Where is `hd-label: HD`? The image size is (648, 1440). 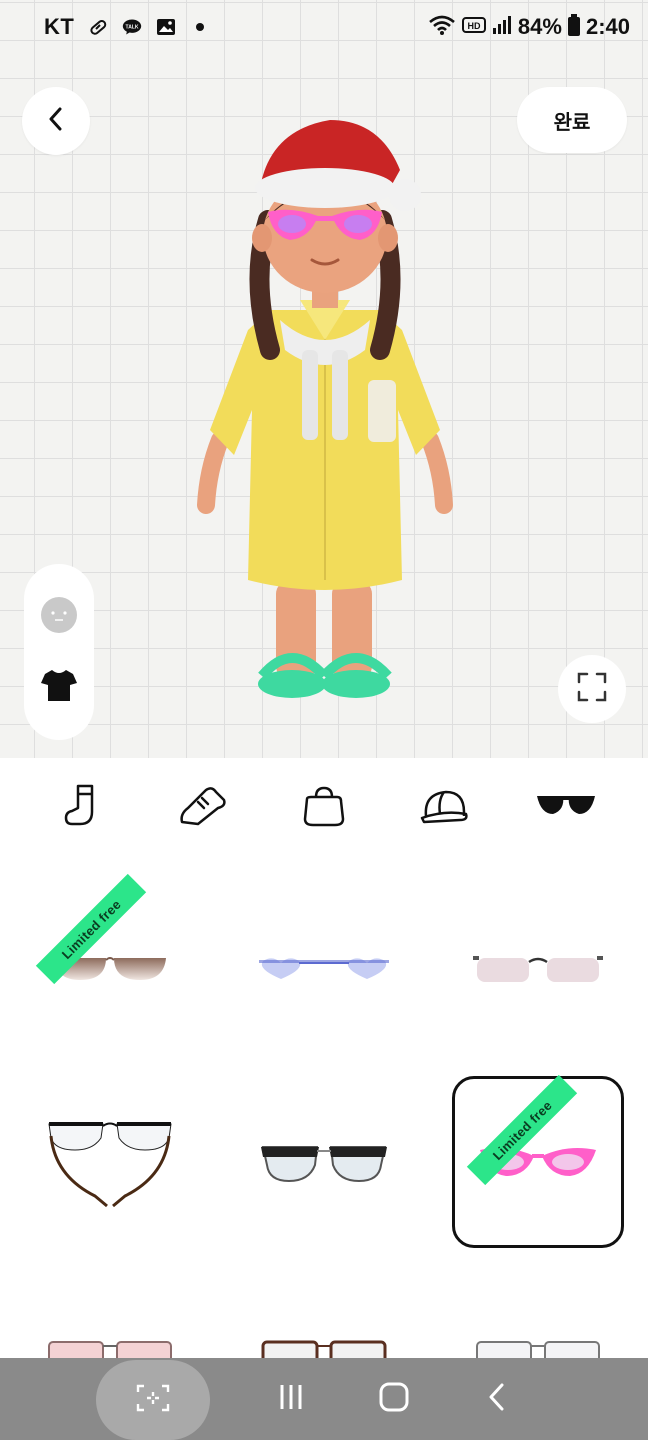 hd-label: HD is located at coordinates (473, 26).